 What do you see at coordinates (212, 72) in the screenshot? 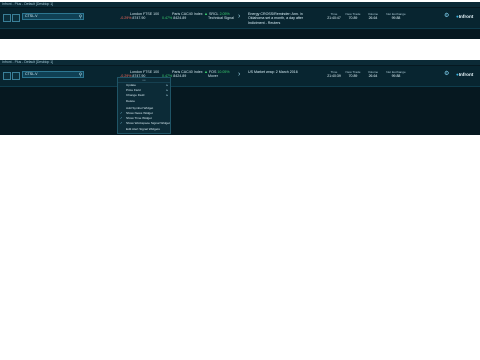
I see `quote-name: FOS` at bounding box center [212, 72].